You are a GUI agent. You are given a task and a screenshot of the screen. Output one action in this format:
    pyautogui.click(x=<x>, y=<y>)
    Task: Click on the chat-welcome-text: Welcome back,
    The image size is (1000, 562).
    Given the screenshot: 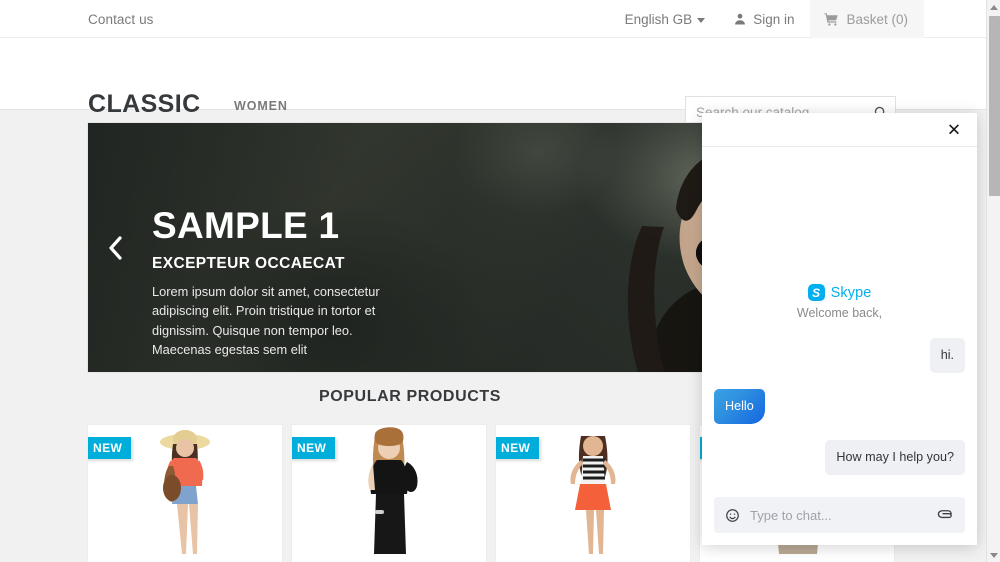 What is the action you would take?
    pyautogui.click(x=839, y=313)
    